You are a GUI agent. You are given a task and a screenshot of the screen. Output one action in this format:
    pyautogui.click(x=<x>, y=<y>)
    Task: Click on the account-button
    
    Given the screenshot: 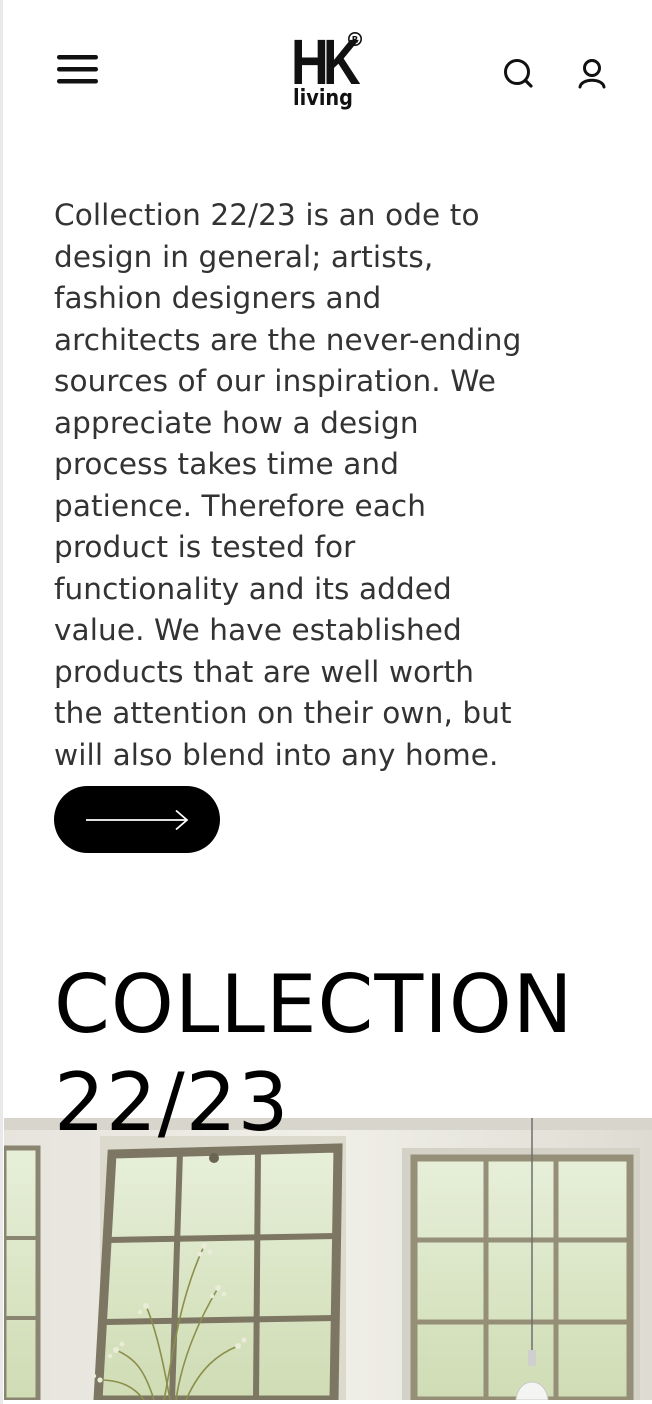 What is the action you would take?
    pyautogui.click(x=592, y=74)
    